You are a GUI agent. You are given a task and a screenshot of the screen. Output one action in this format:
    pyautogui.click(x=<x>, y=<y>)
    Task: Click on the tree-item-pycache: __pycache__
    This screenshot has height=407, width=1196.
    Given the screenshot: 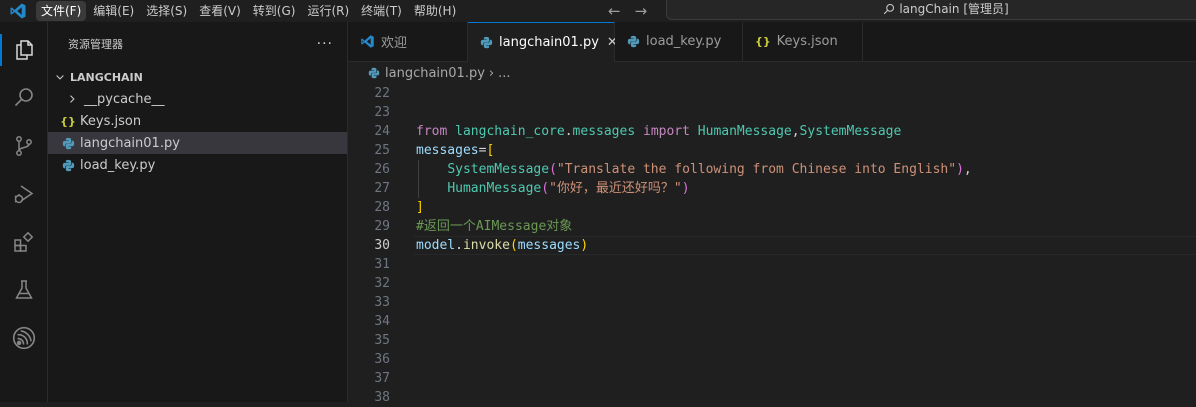 What is the action you would take?
    pyautogui.click(x=197, y=99)
    